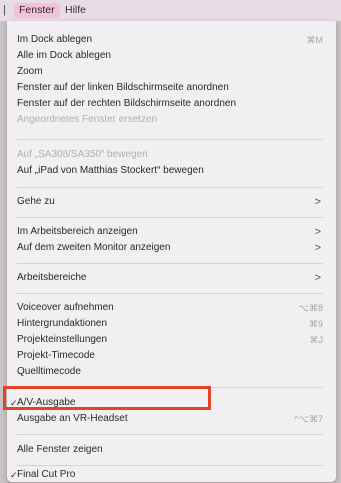  I want to click on menu-bar: | Fenster Hilfe, so click(170, 10).